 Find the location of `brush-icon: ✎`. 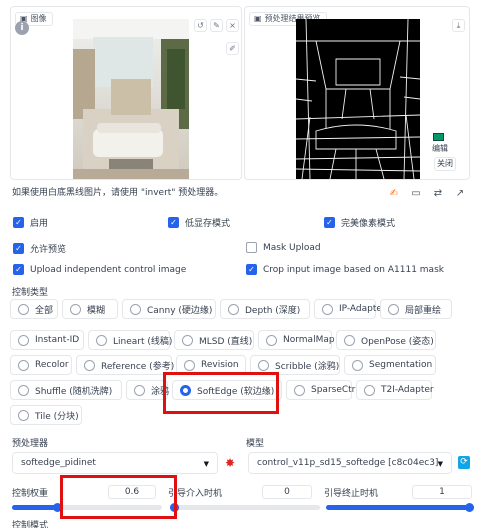

brush-icon: ✎ is located at coordinates (216, 25).